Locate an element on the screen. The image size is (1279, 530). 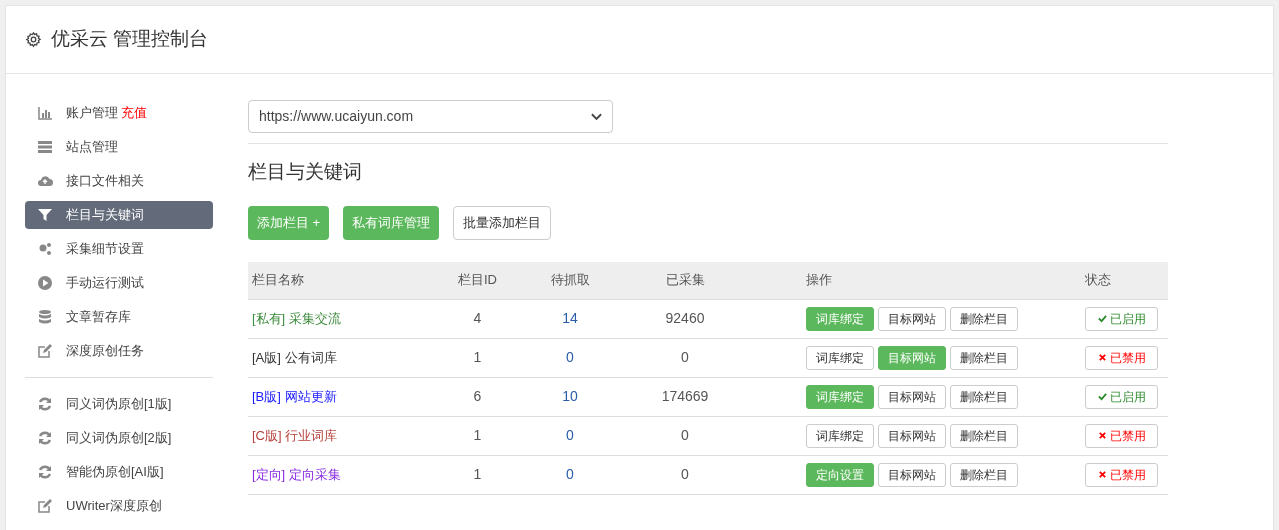
sidebar-label: 栏目与关键词 is located at coordinates (105, 215).